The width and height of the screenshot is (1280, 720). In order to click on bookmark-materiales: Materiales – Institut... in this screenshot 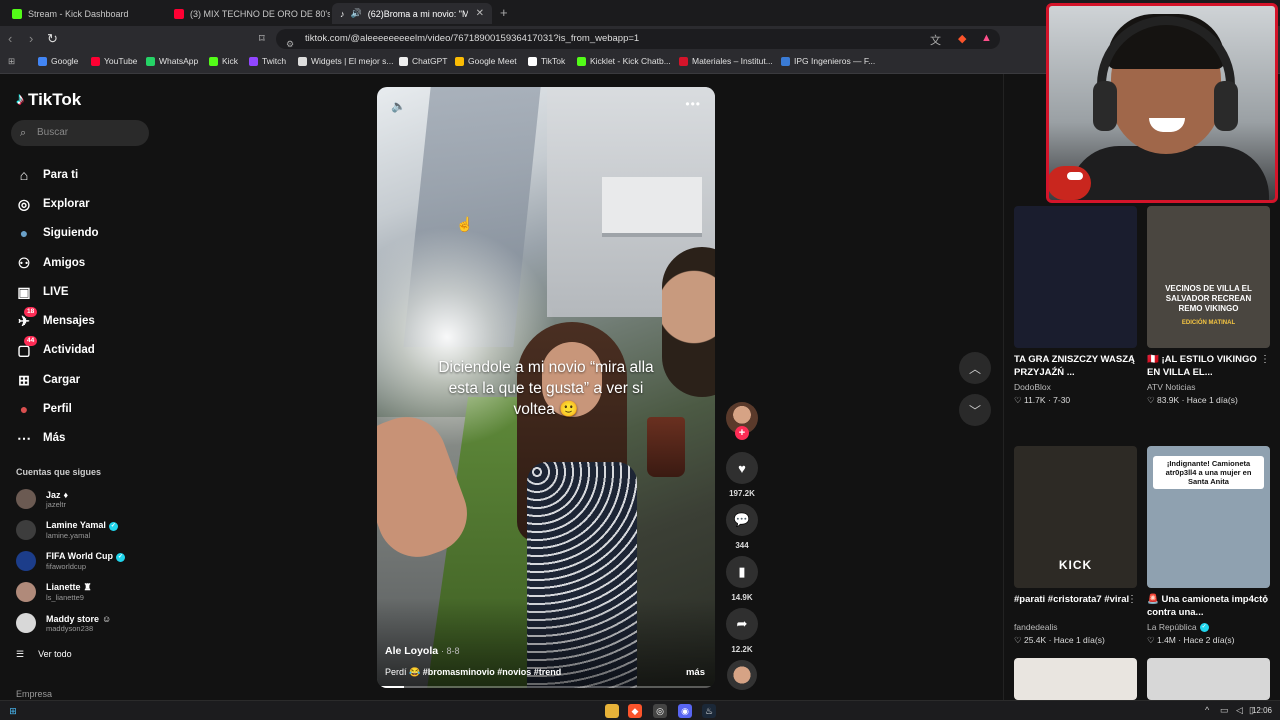, I will do `click(726, 61)`.